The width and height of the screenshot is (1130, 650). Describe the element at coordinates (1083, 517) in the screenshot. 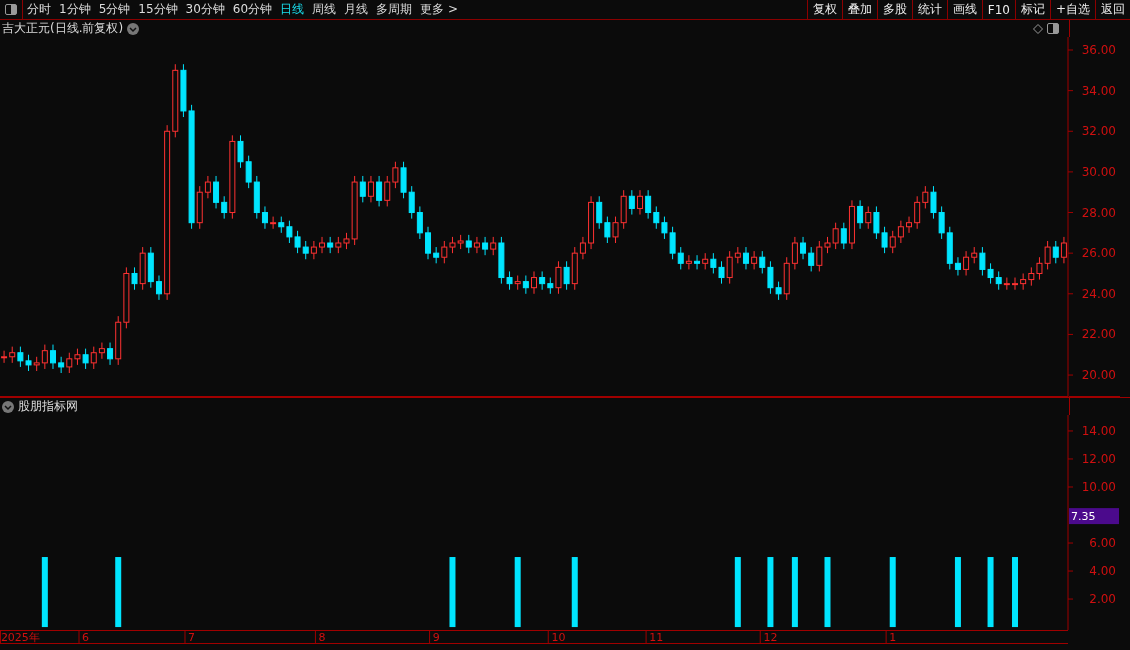

I see `current-value: 7.35` at that location.